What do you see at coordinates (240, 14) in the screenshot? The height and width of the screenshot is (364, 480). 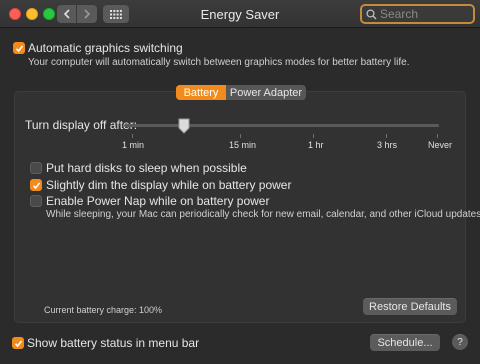 I see `title-bar: Energy Saver` at bounding box center [240, 14].